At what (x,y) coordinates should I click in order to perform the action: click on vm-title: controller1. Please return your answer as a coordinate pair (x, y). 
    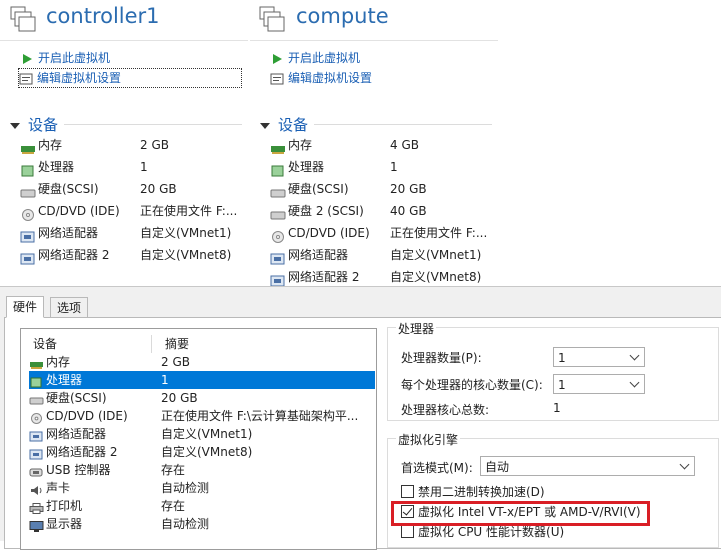
    Looking at the image, I should click on (103, 16).